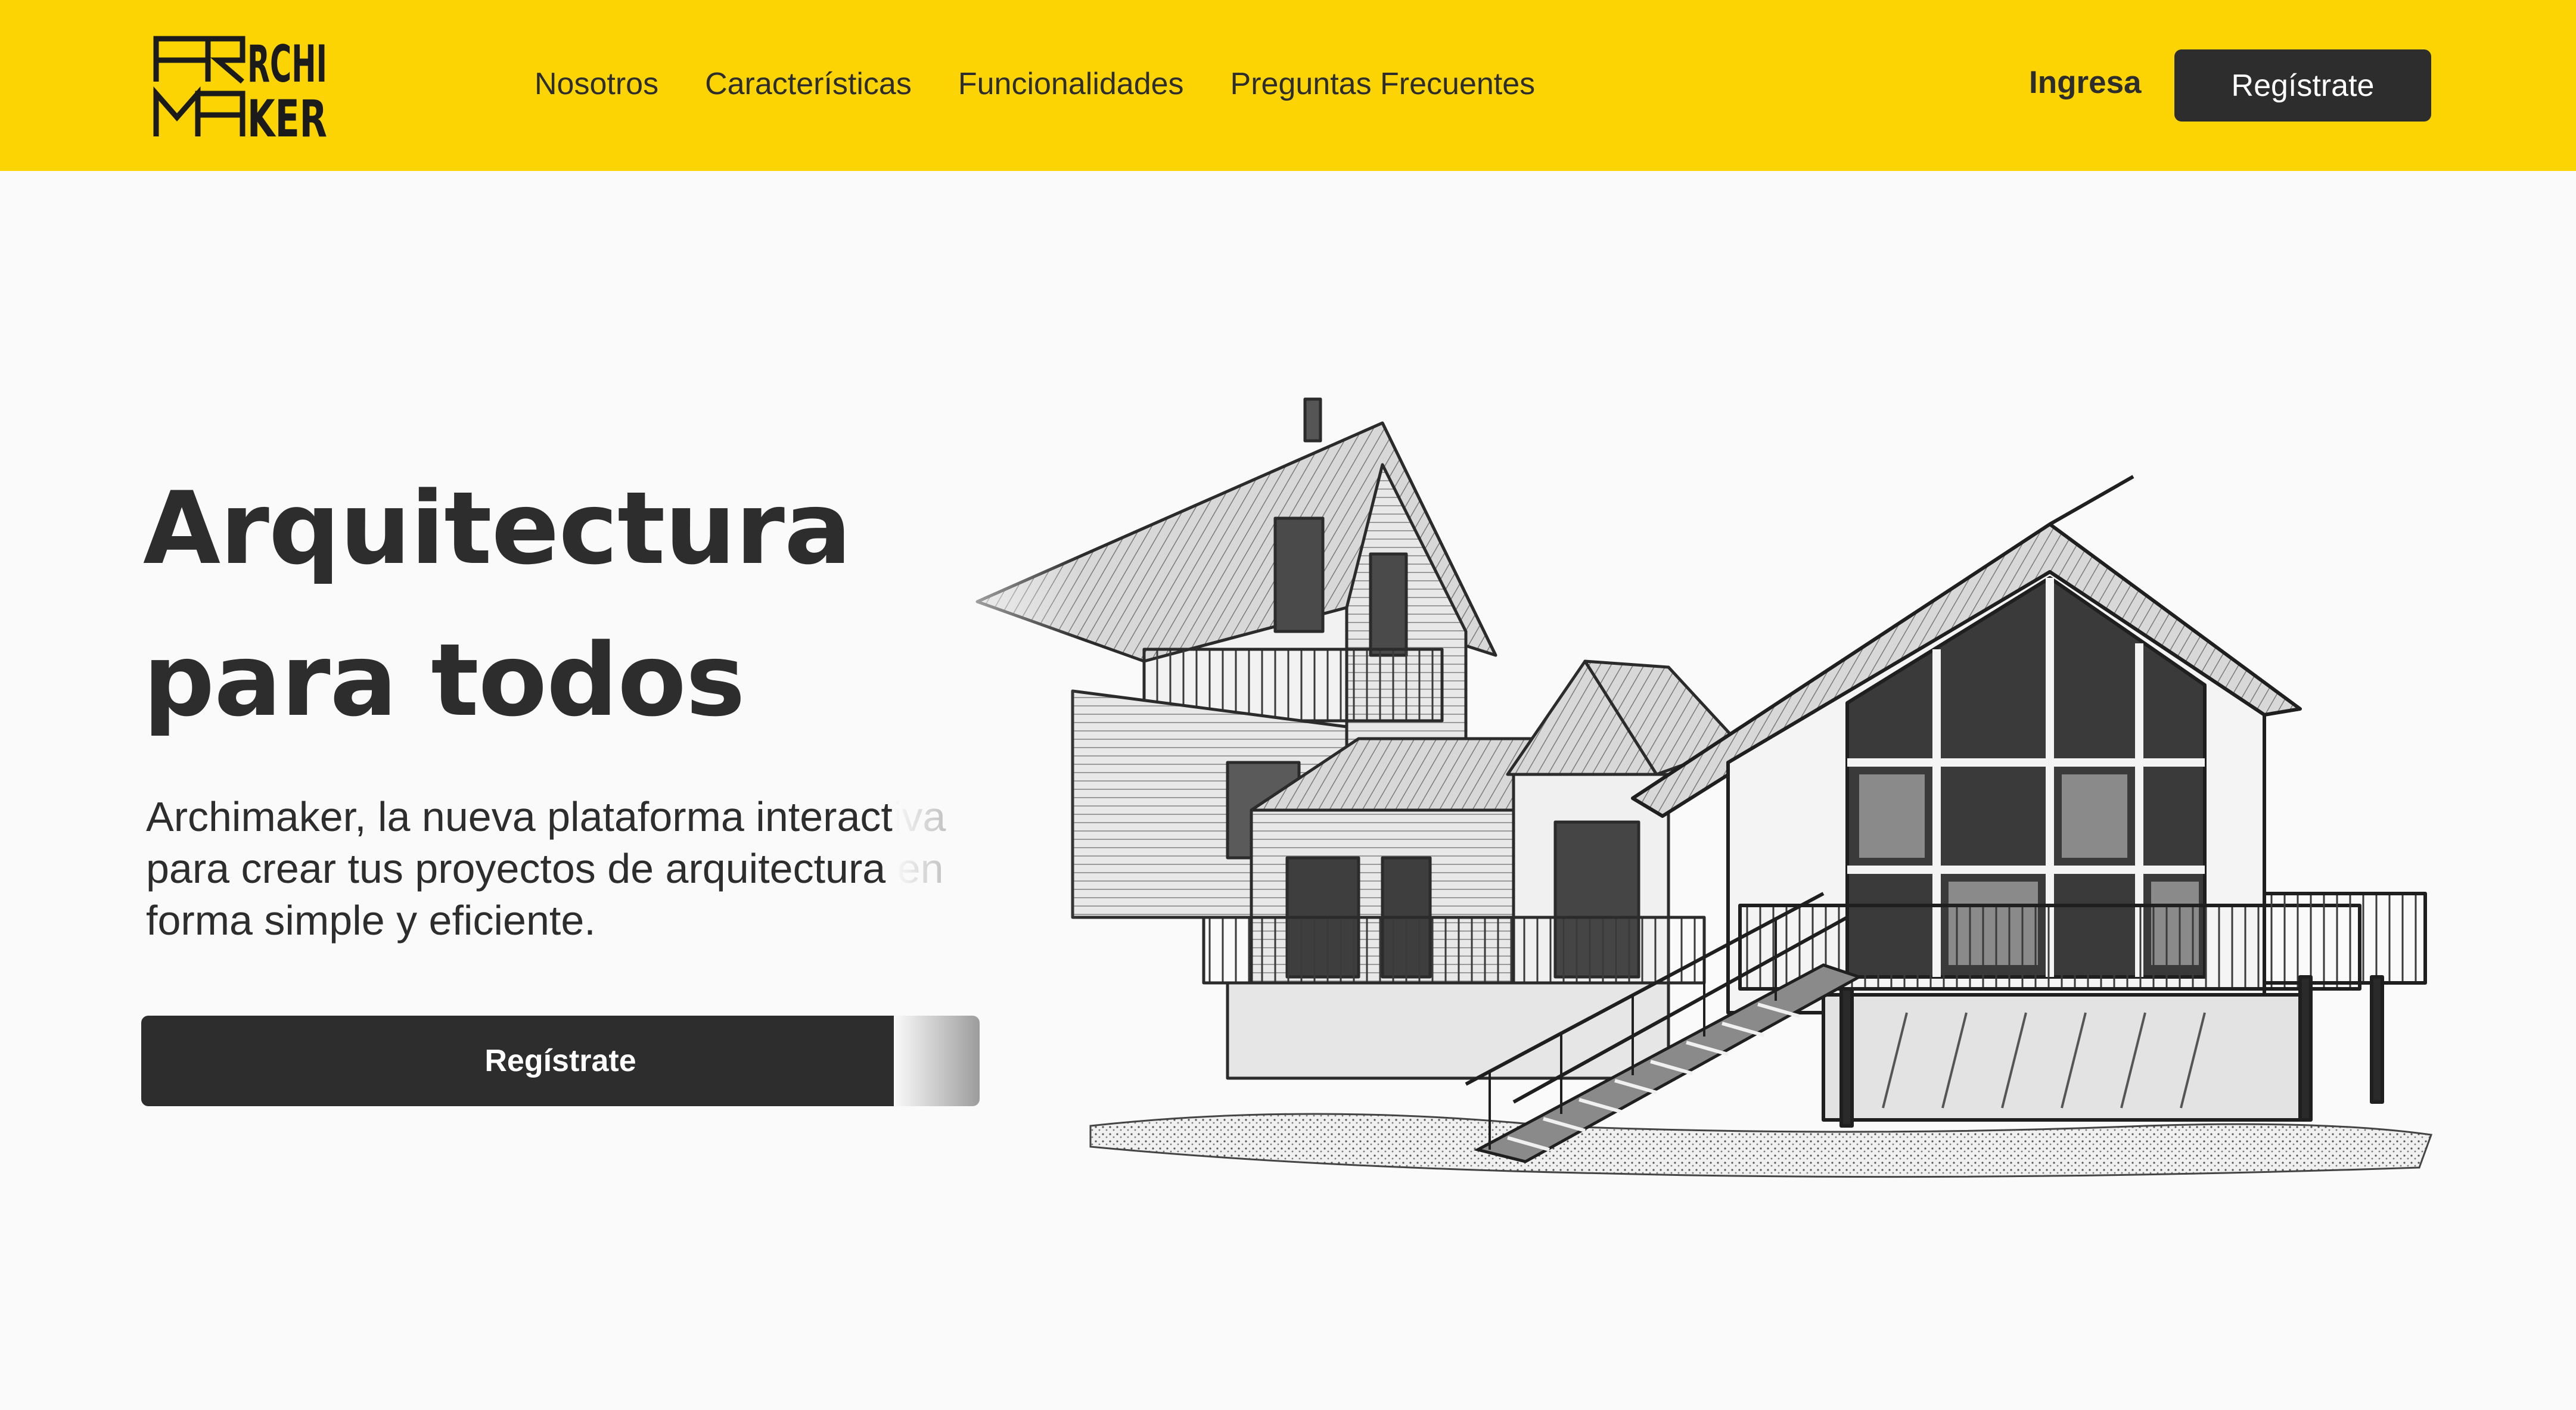 The image size is (2576, 1410). I want to click on archimaker-logo: RCHI KER, so click(242, 87).